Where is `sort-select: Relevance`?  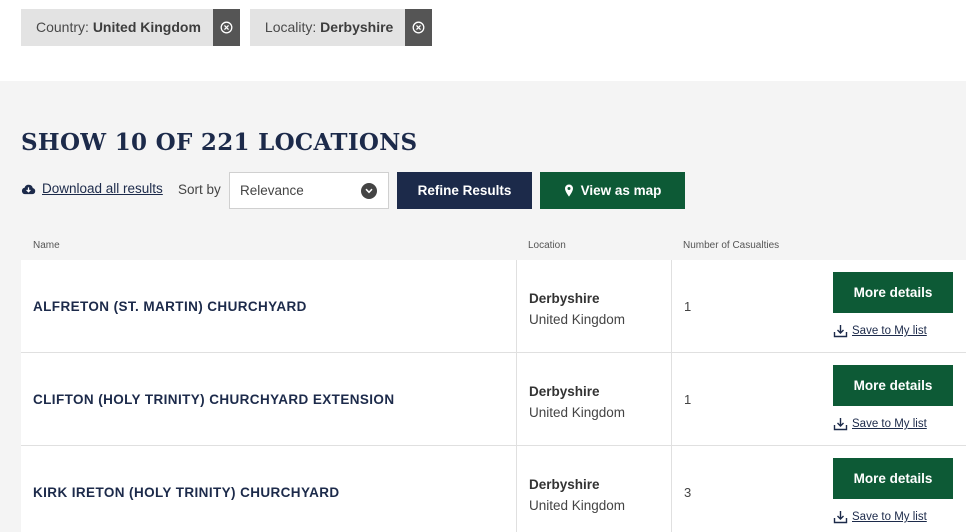
sort-select: Relevance is located at coordinates (309, 190).